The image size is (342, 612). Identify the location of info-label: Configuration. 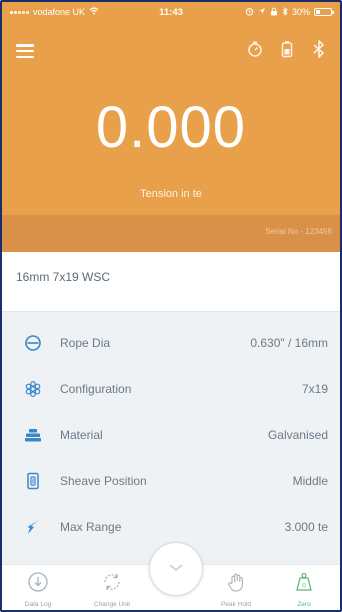
(96, 389).